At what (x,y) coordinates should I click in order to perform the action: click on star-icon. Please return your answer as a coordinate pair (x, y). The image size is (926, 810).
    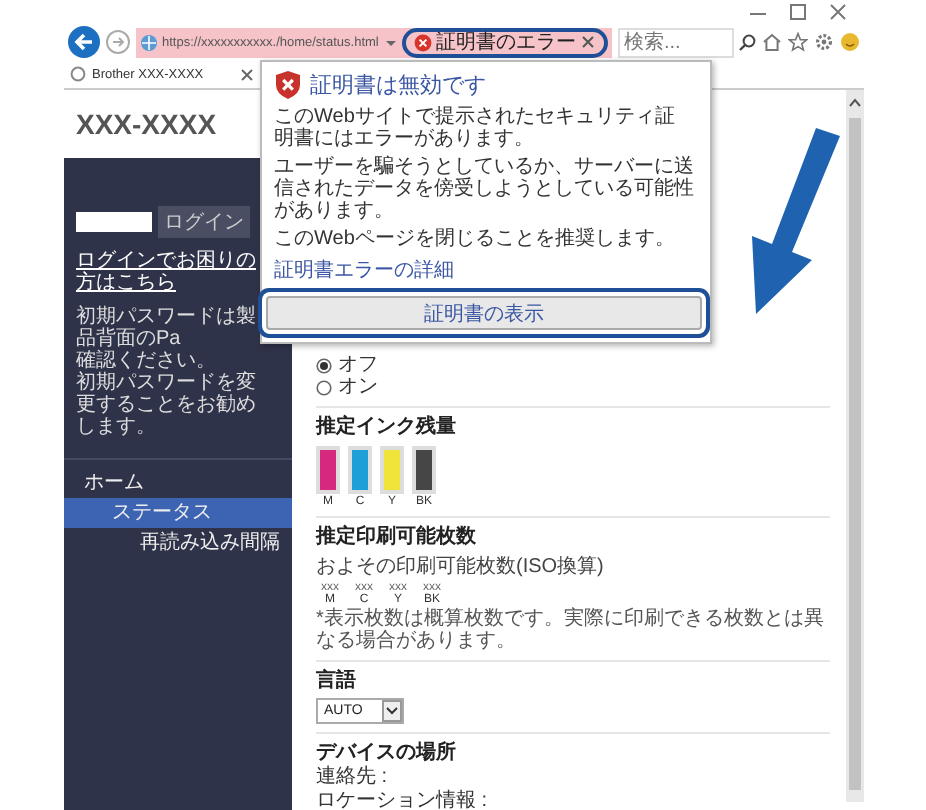
    Looking at the image, I should click on (798, 42).